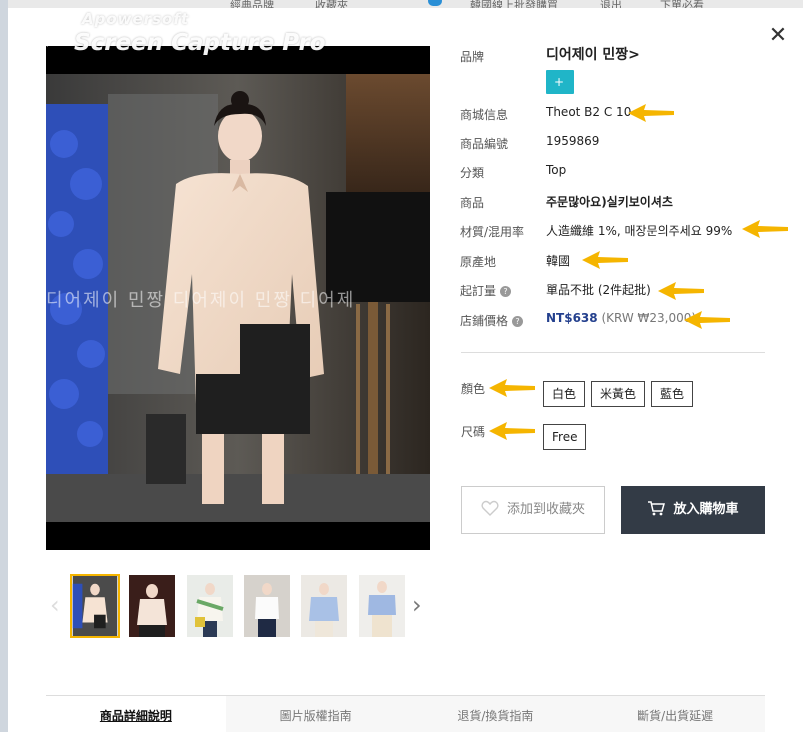 The height and width of the screenshot is (732, 803). Describe the element at coordinates (657, 508) in the screenshot. I see `cart-icon` at that location.